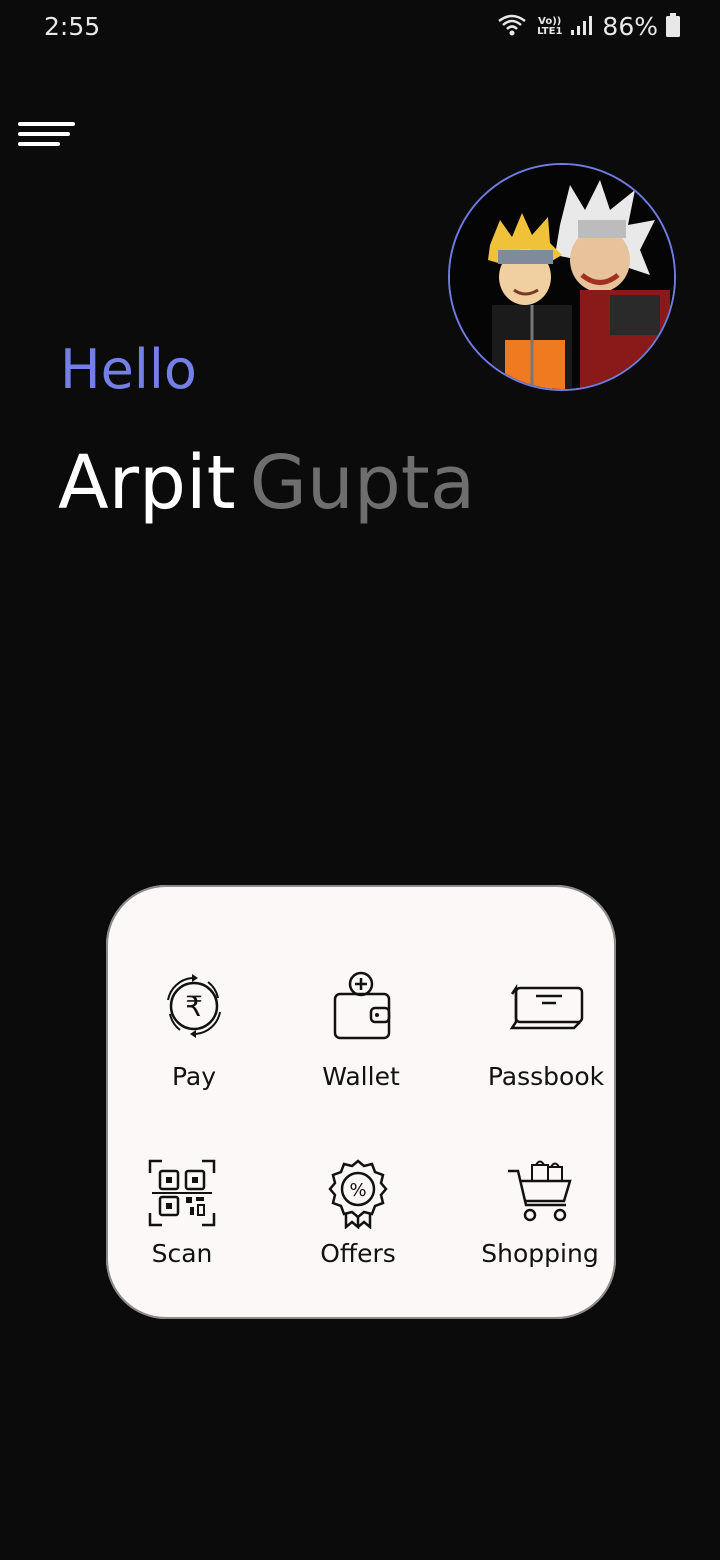 The width and height of the screenshot is (720, 1560). I want to click on battery-percent: 86%, so click(630, 26).